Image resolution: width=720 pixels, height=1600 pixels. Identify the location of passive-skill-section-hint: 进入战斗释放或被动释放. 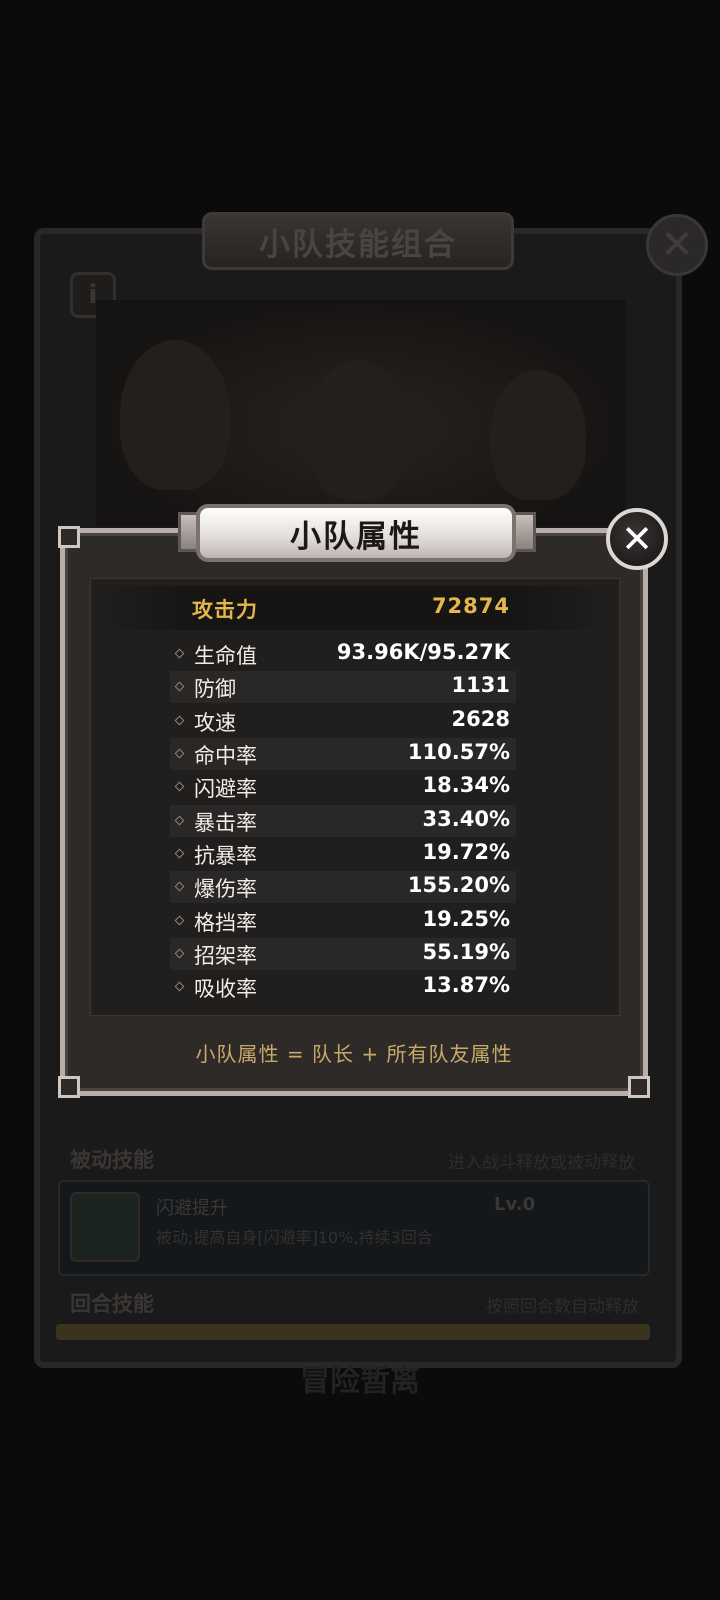
(541, 1163).